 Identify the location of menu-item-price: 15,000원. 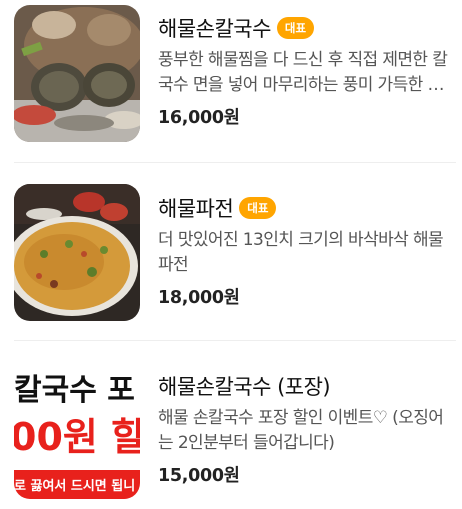
(199, 476).